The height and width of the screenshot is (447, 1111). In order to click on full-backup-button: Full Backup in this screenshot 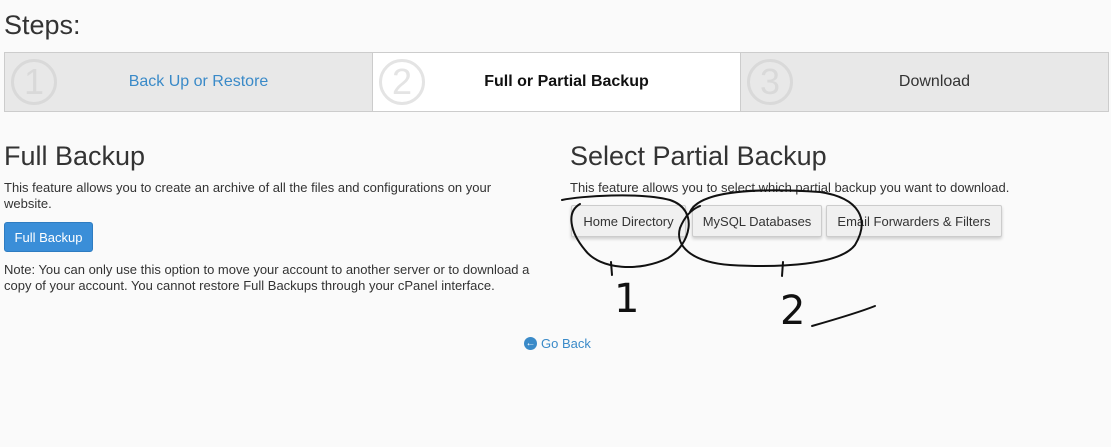, I will do `click(48, 237)`.